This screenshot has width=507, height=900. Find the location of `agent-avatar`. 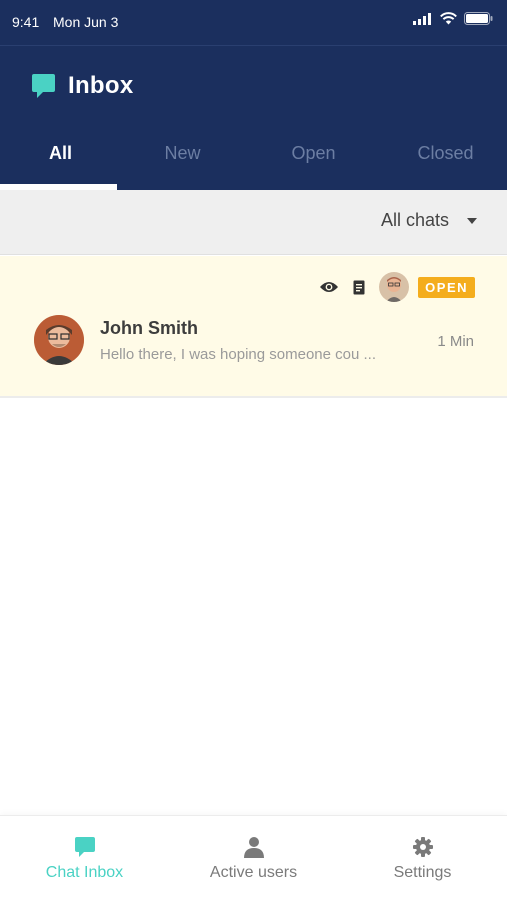

agent-avatar is located at coordinates (394, 287).